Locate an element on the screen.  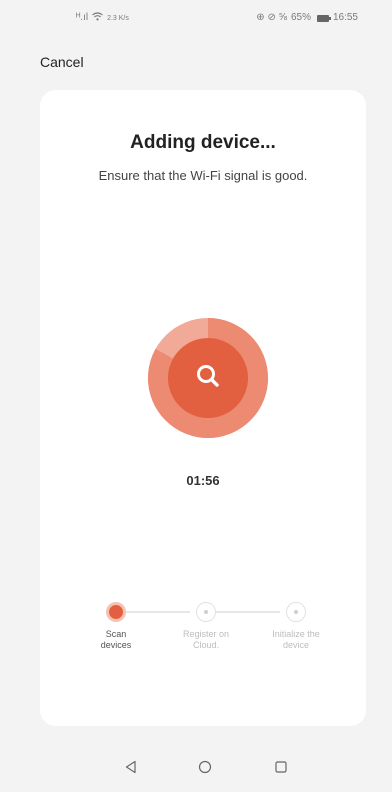
step-dot-scan is located at coordinates (116, 612).